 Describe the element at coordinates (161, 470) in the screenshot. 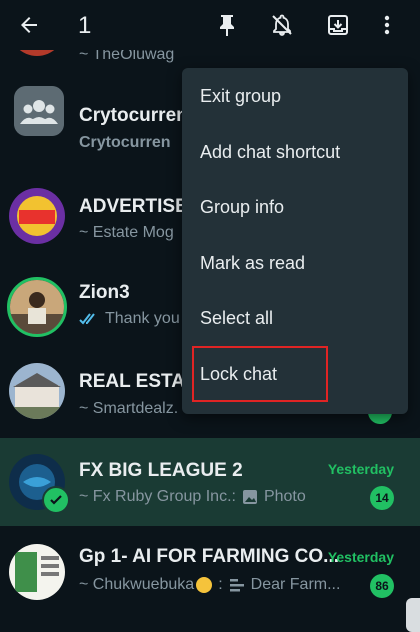

I see `chat-name: FX BIG LEAGUE 2` at that location.